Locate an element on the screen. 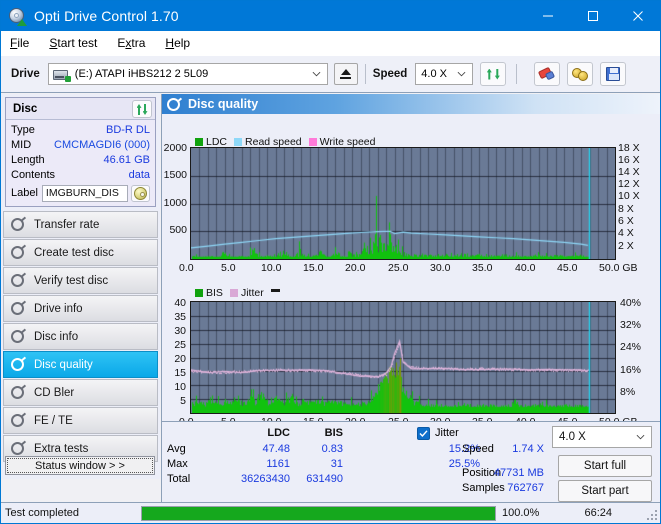 Image resolution: width=661 pixels, height=524 pixels. status-bar: Test completed 100.0% 66:24 is located at coordinates (330, 512).